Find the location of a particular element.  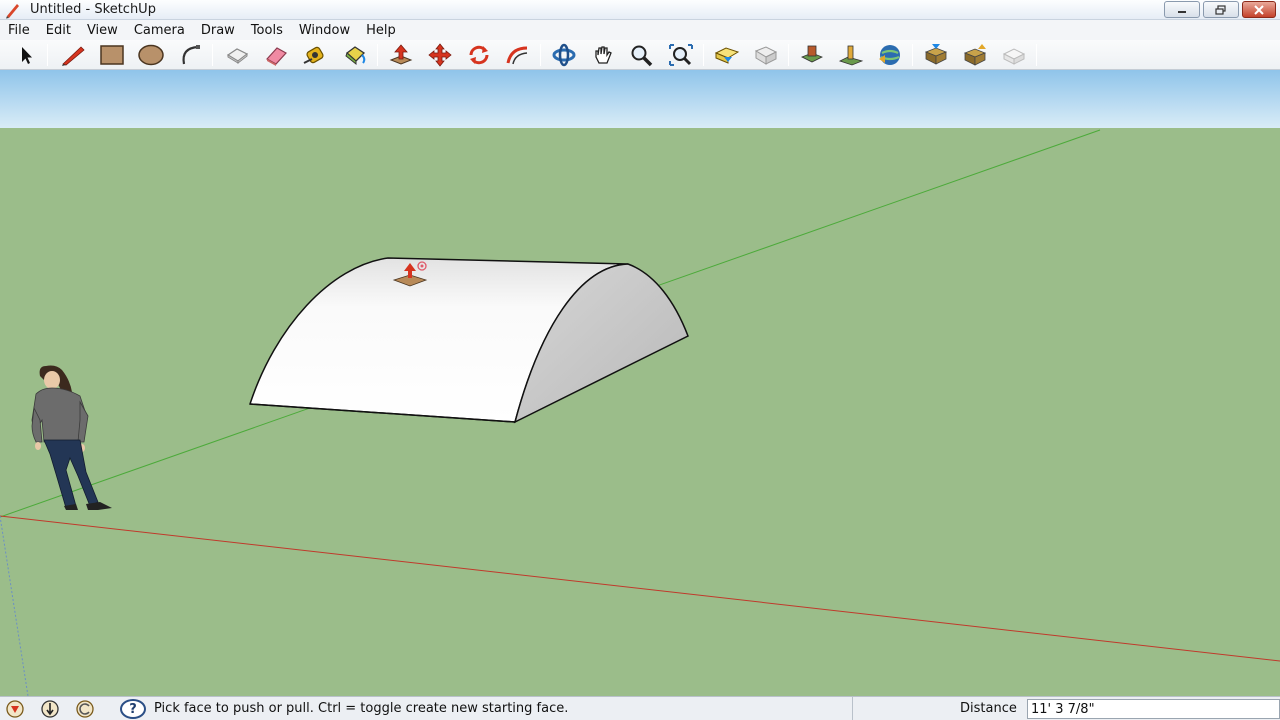

restore-icon is located at coordinates (1220, 9).